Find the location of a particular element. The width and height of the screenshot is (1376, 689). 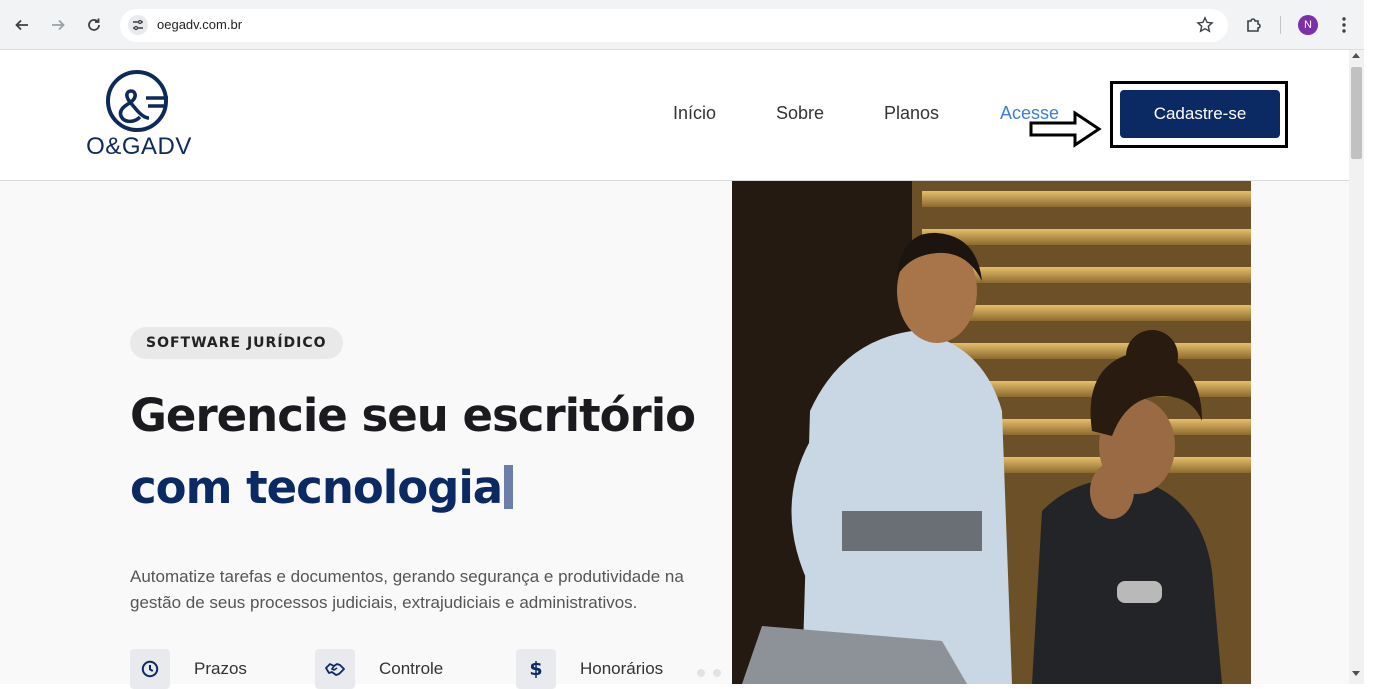

hero-title-line2: com tecnologia is located at coordinates (322, 487).